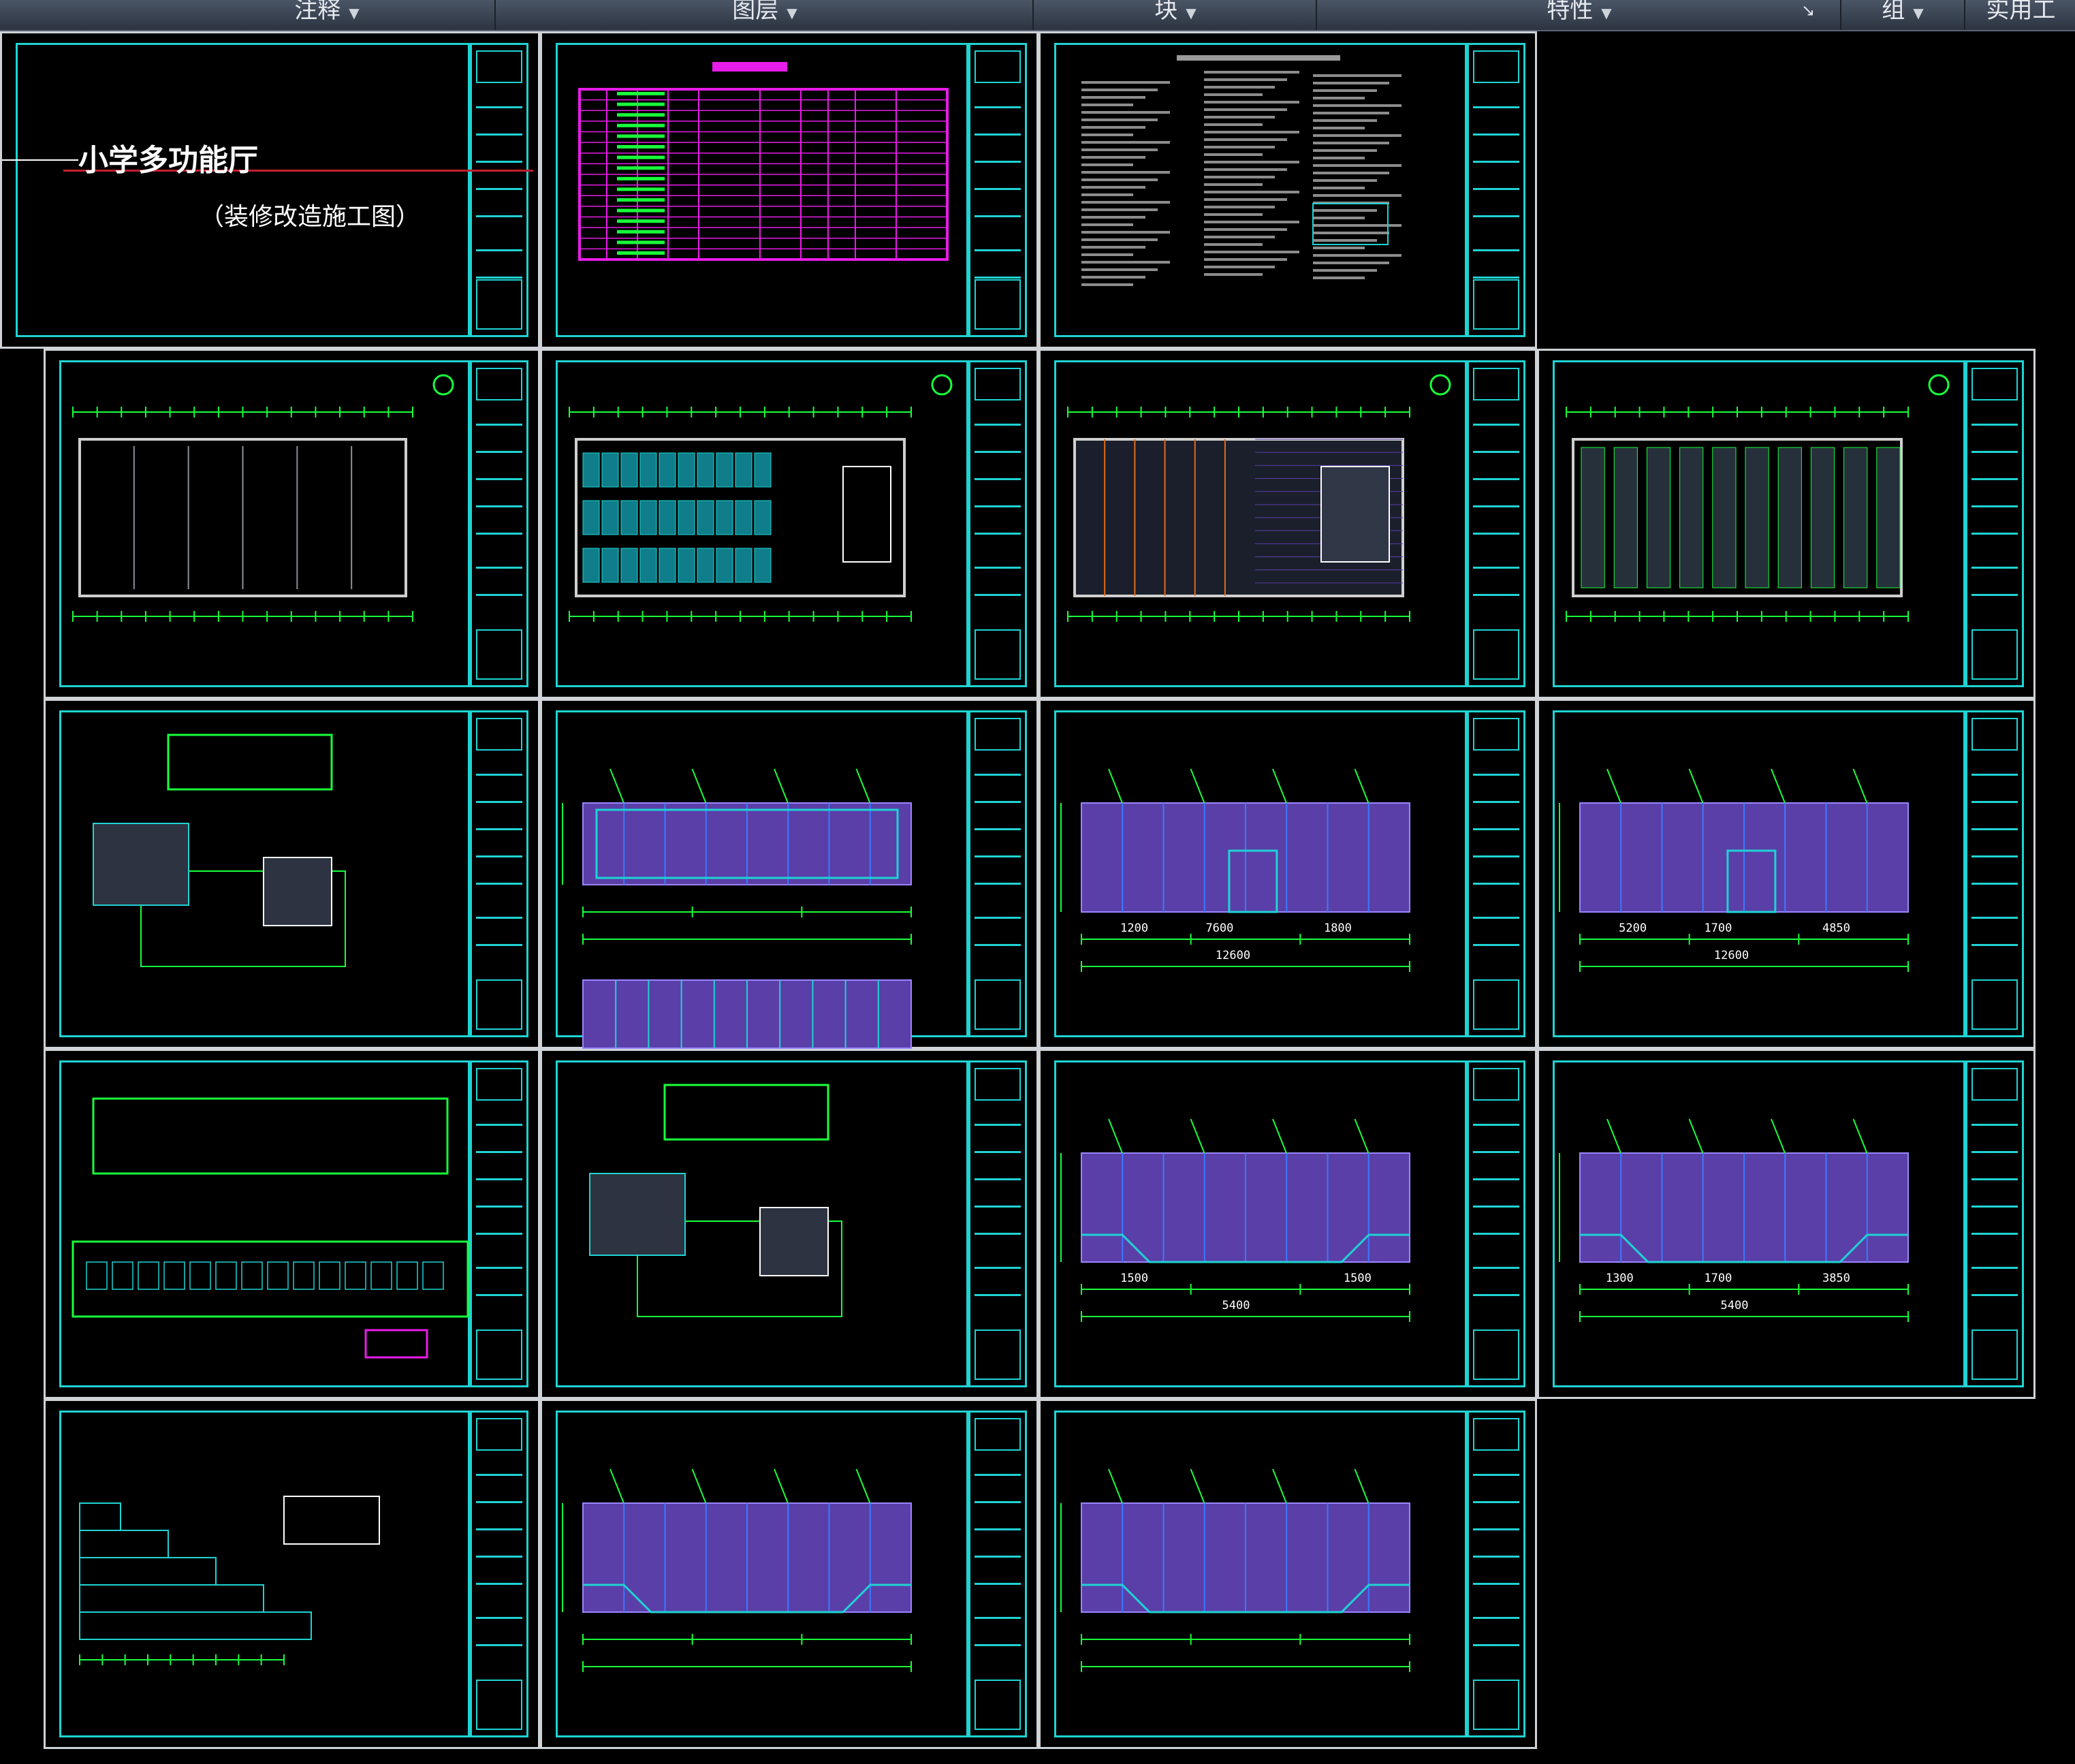 Image resolution: width=2075 pixels, height=1764 pixels. What do you see at coordinates (310, 217) in the screenshot?
I see `project-subtitle: （装修改造施工图）` at bounding box center [310, 217].